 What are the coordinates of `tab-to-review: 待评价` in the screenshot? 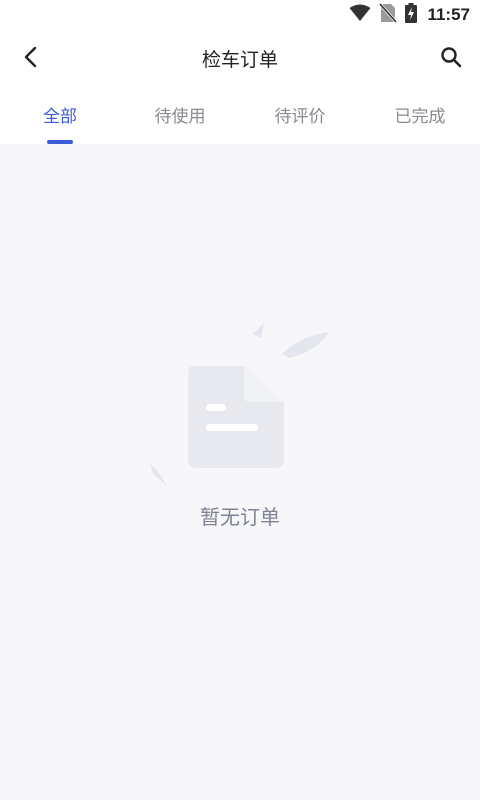 It's located at (300, 115).